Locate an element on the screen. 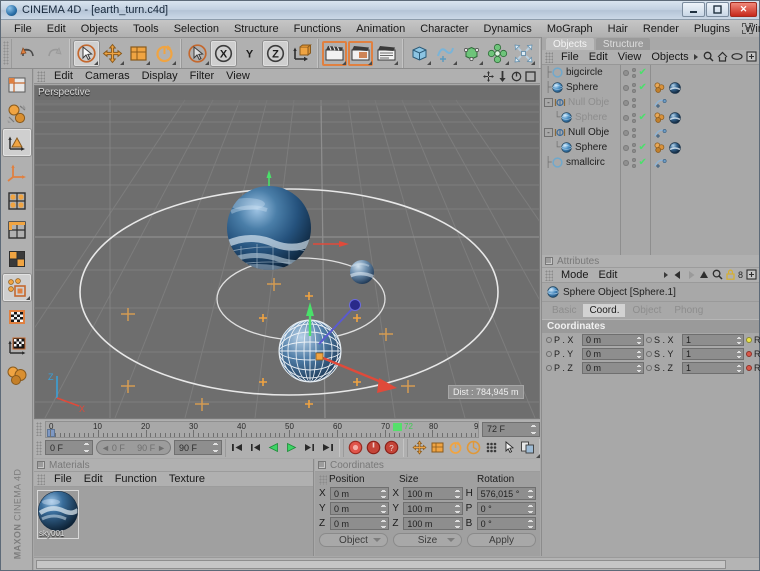 The height and width of the screenshot is (571, 760). select-tool-button is located at coordinates (86, 53).